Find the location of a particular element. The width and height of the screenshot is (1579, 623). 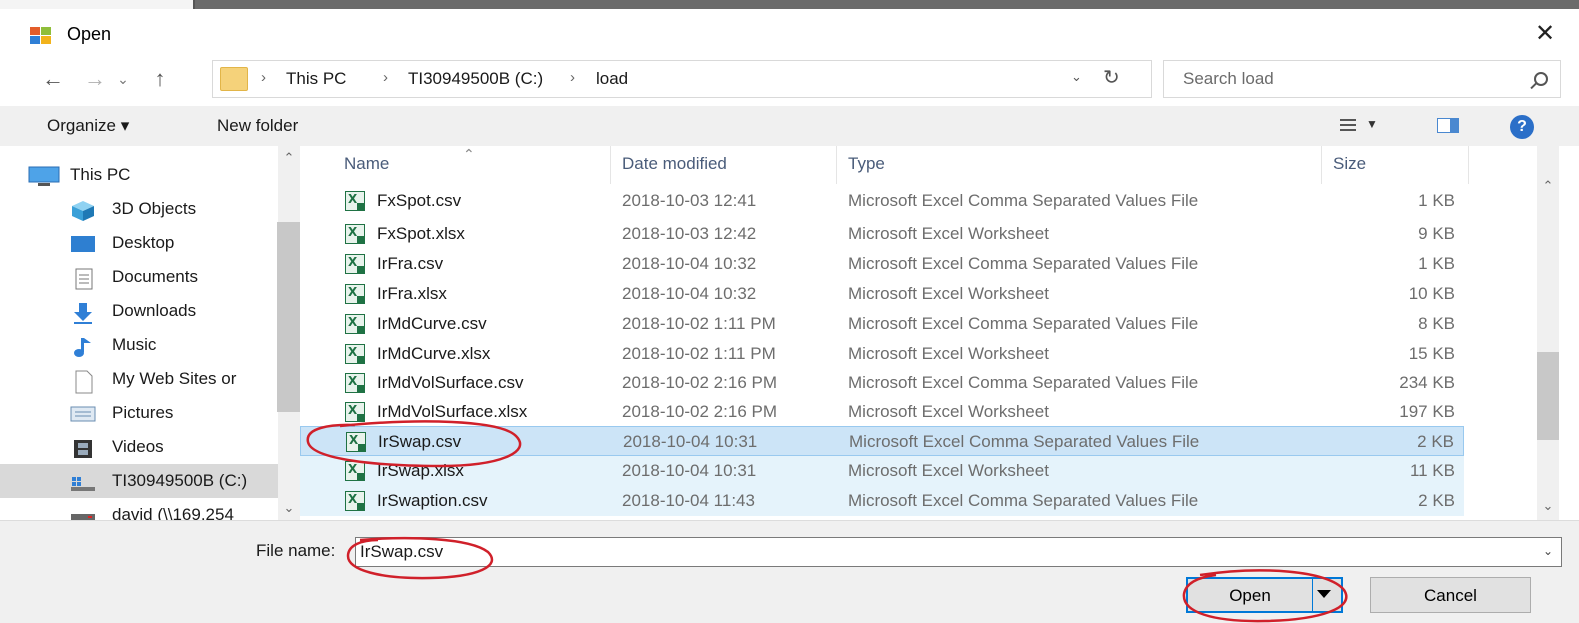

view-options-chevron-icon: ▼ is located at coordinates (1372, 124).